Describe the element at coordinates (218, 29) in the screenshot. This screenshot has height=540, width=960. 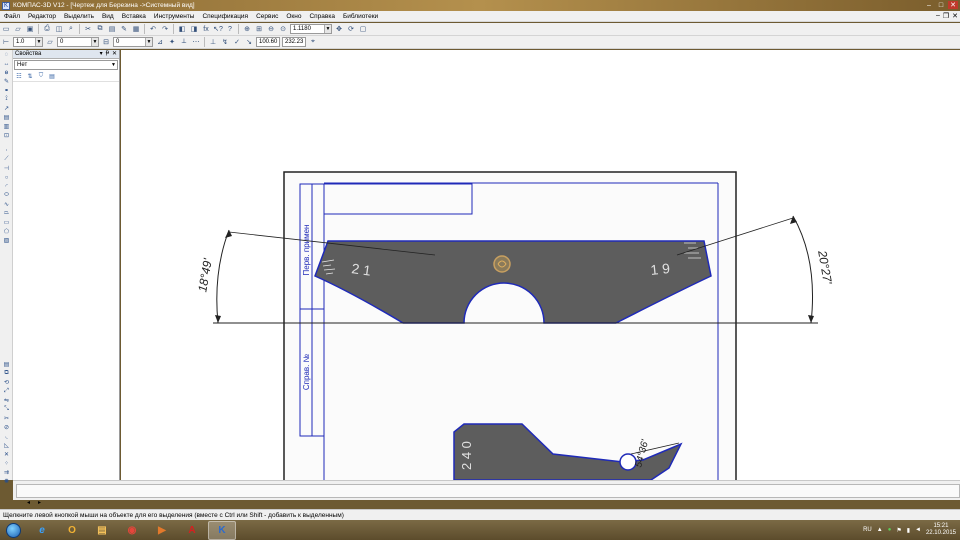
I see `help-pointer-icon: ↖?` at that location.